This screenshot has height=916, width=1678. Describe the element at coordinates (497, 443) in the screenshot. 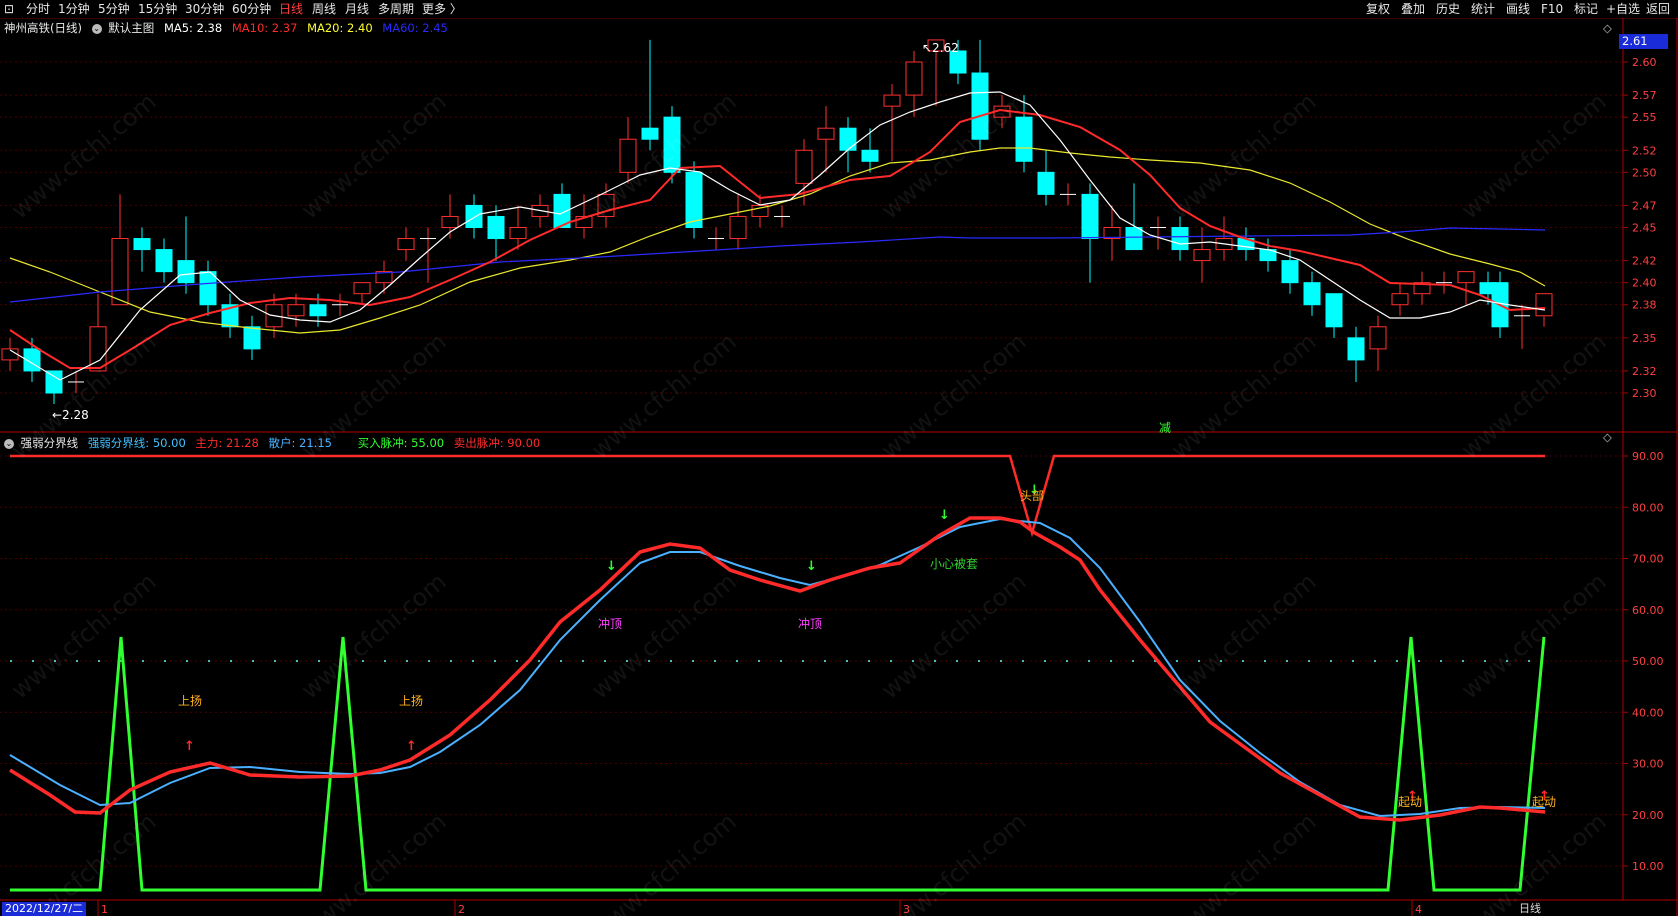

I see `sell-pulse-value: 卖出脉冲: 90.00` at that location.